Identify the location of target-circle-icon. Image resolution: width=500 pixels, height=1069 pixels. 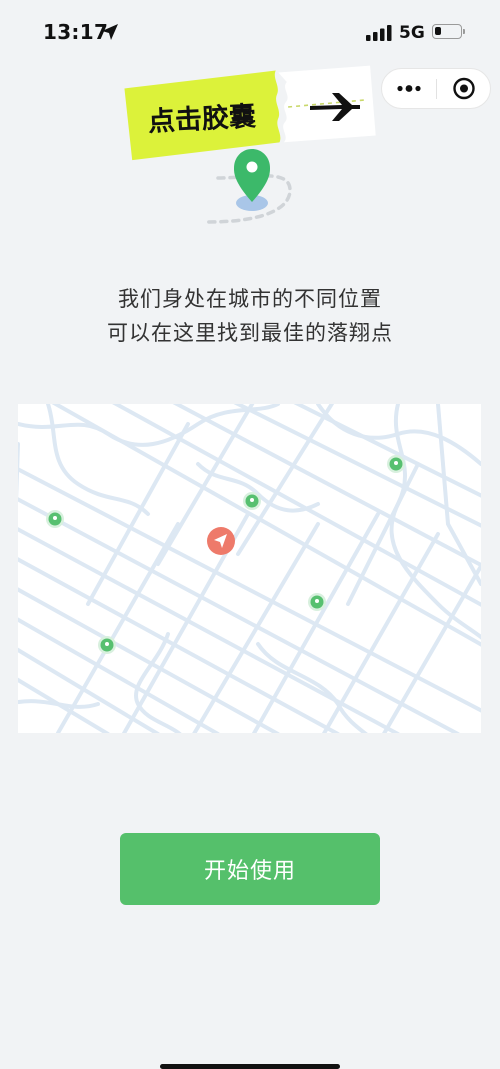
(464, 88).